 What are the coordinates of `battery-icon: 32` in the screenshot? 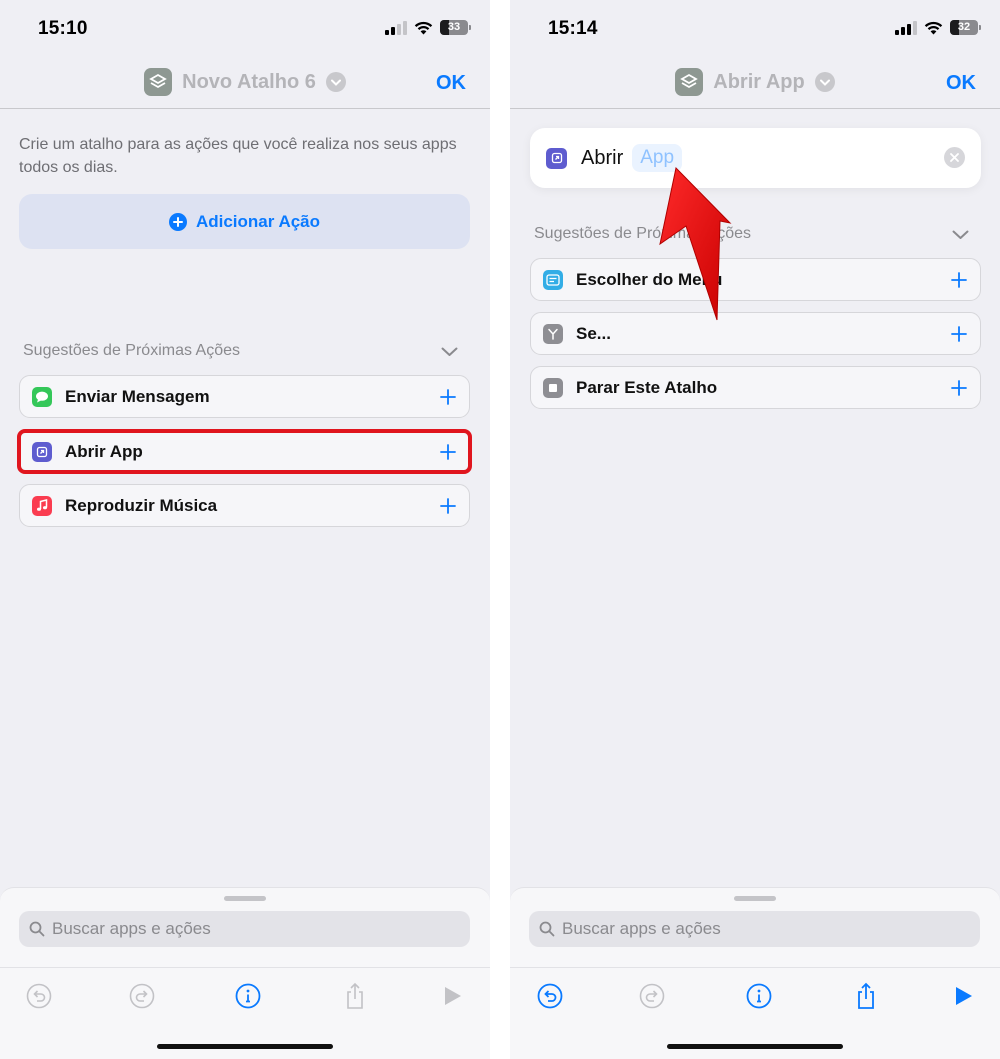 It's located at (965, 27).